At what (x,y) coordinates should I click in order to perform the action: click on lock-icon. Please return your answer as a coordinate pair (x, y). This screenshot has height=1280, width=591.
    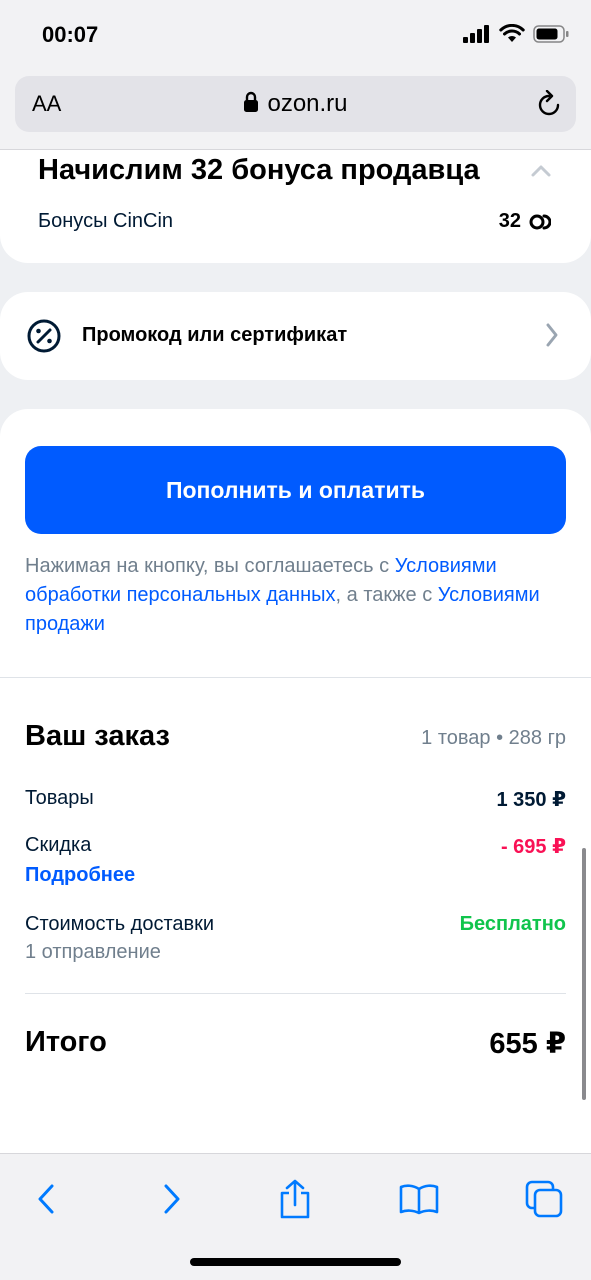
    Looking at the image, I should click on (251, 101).